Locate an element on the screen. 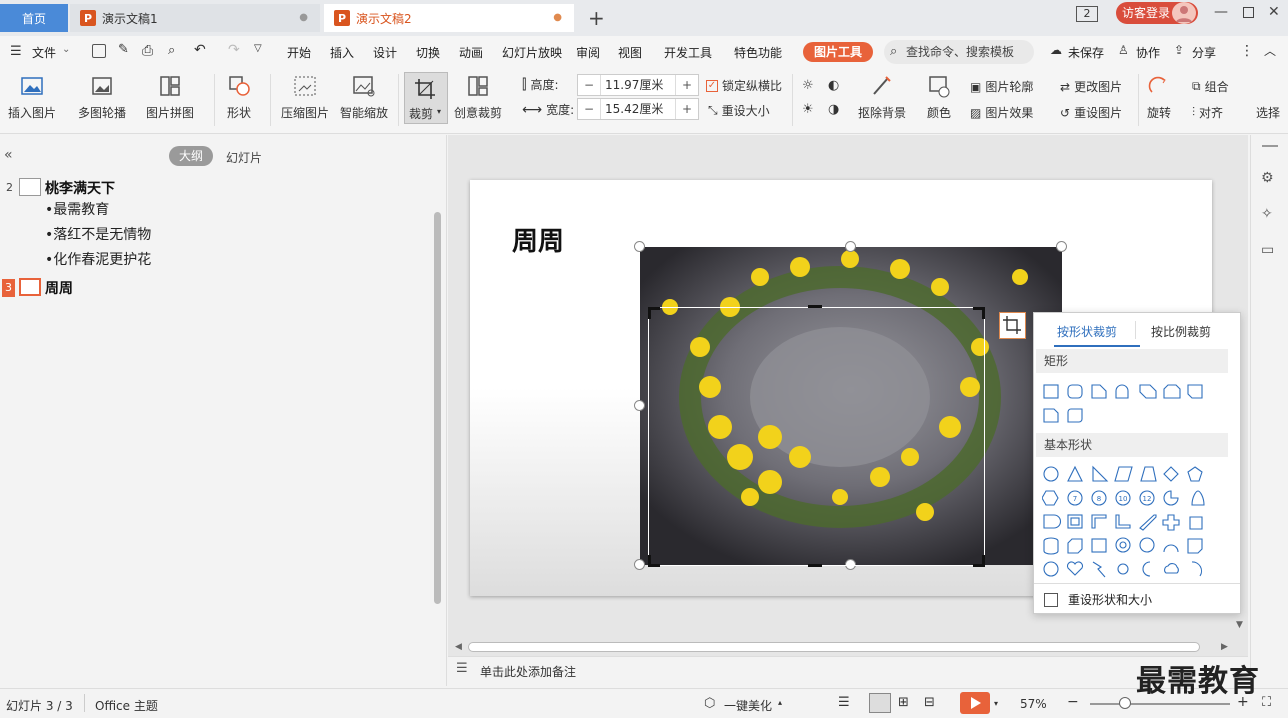 This screenshot has height=718, width=1288. change-pic-button: ⇄ 更改图片 is located at coordinates (1091, 86).